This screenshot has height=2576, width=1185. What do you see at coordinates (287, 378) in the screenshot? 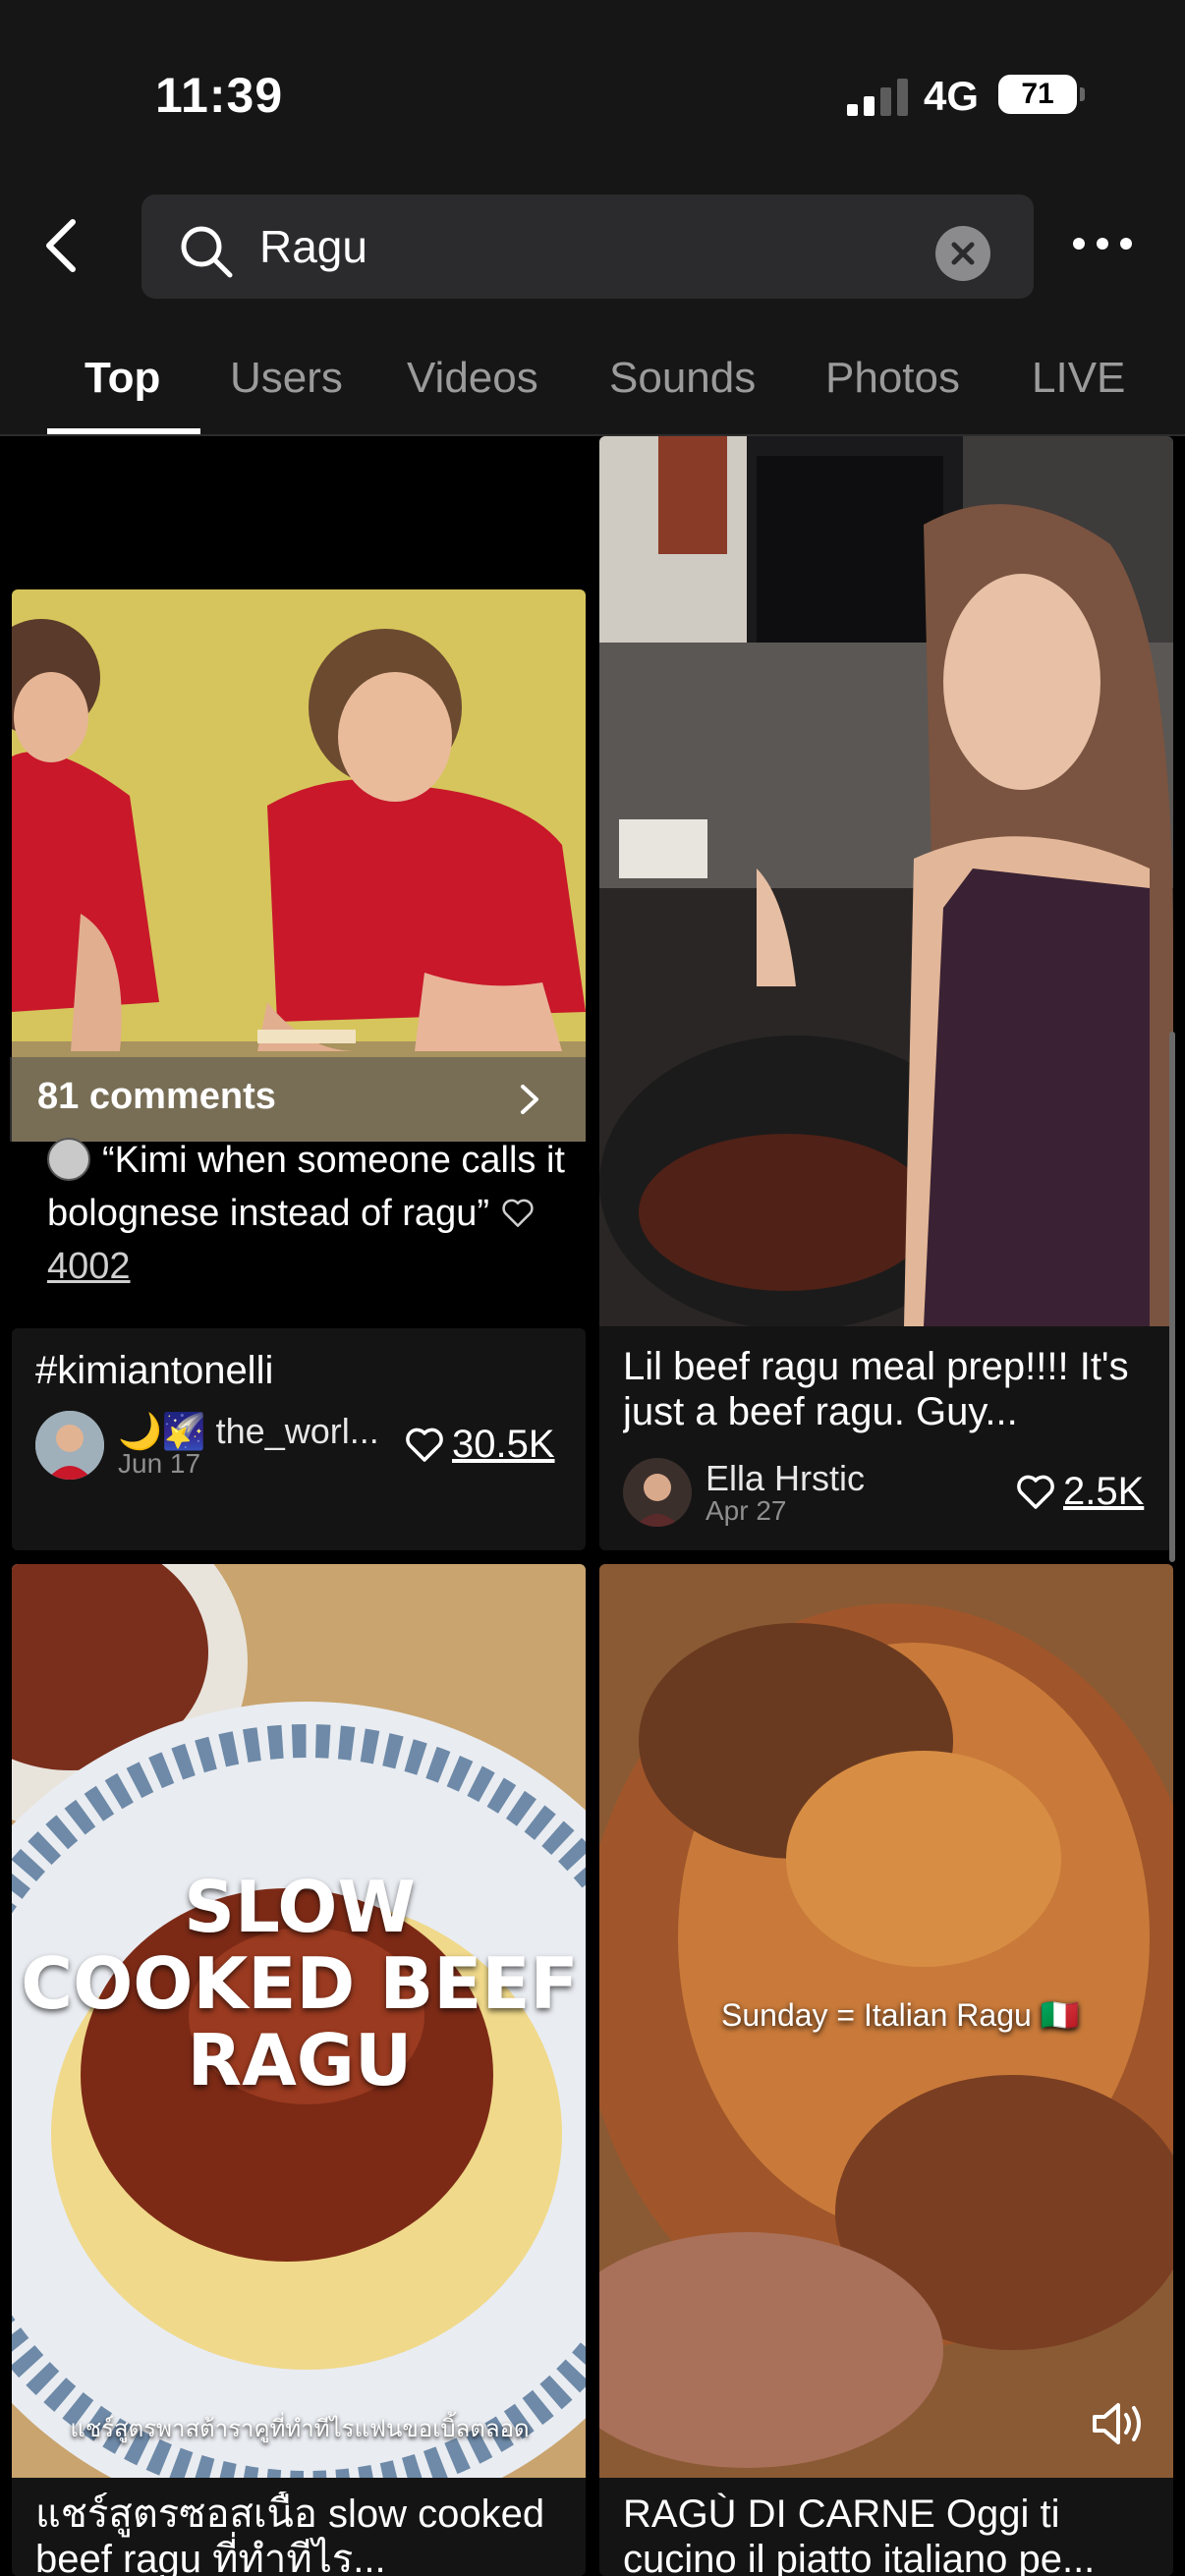
I see `tab-users: Users` at bounding box center [287, 378].